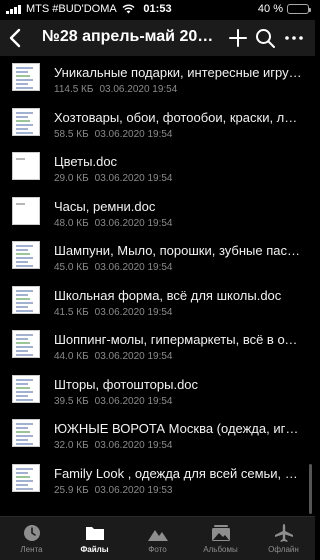 Image resolution: width=320 pixels, height=560 pixels. What do you see at coordinates (31, 533) in the screenshot?
I see `clock-icon` at bounding box center [31, 533].